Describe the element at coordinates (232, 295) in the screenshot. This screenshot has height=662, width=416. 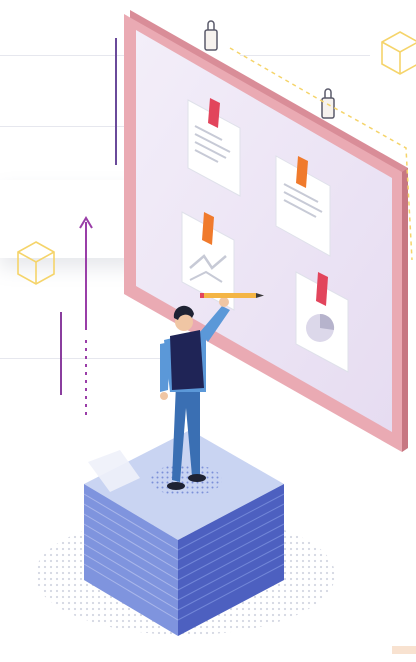
I see `pencil-icon` at that location.